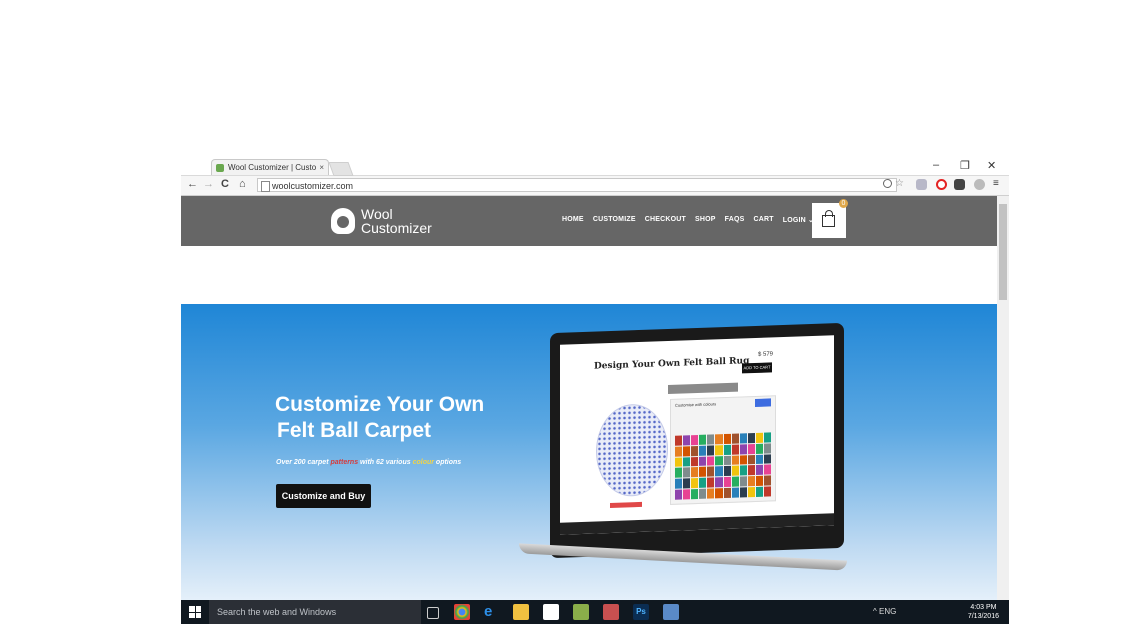  Describe the element at coordinates (983, 616) in the screenshot. I see `clock-date: 7/13/2016` at that location.